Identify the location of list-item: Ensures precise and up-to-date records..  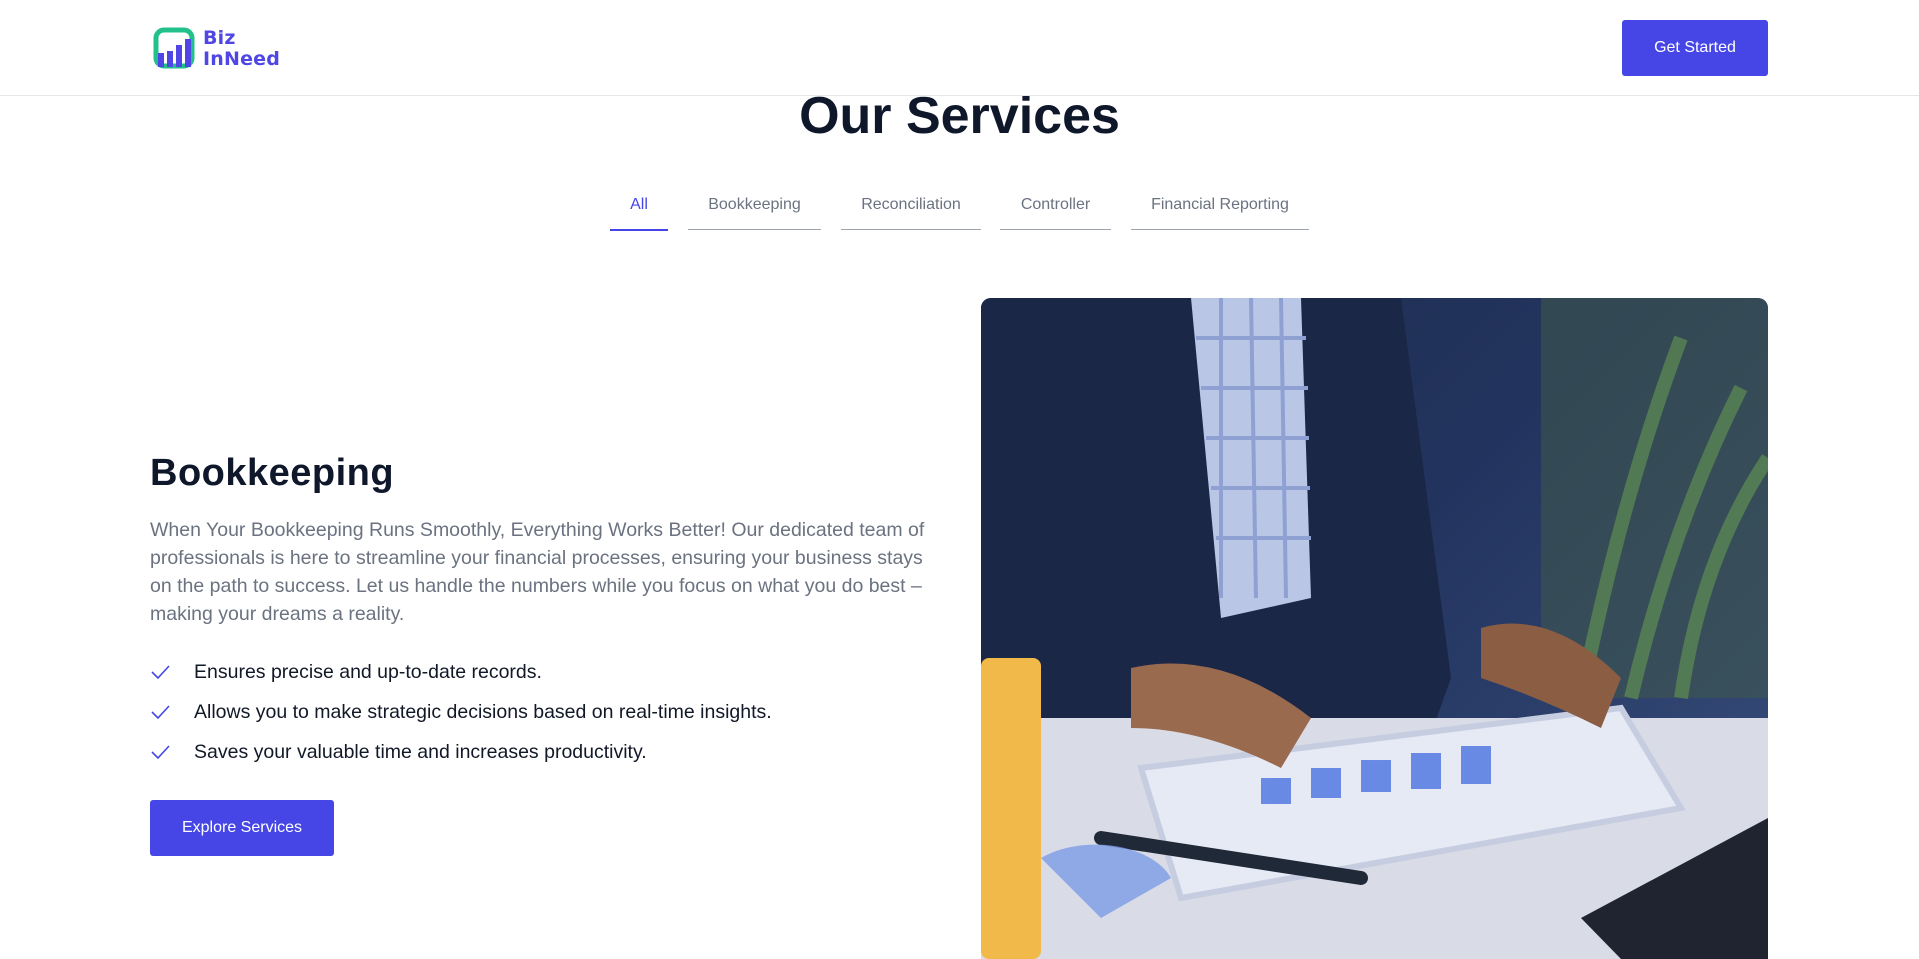
(461, 672).